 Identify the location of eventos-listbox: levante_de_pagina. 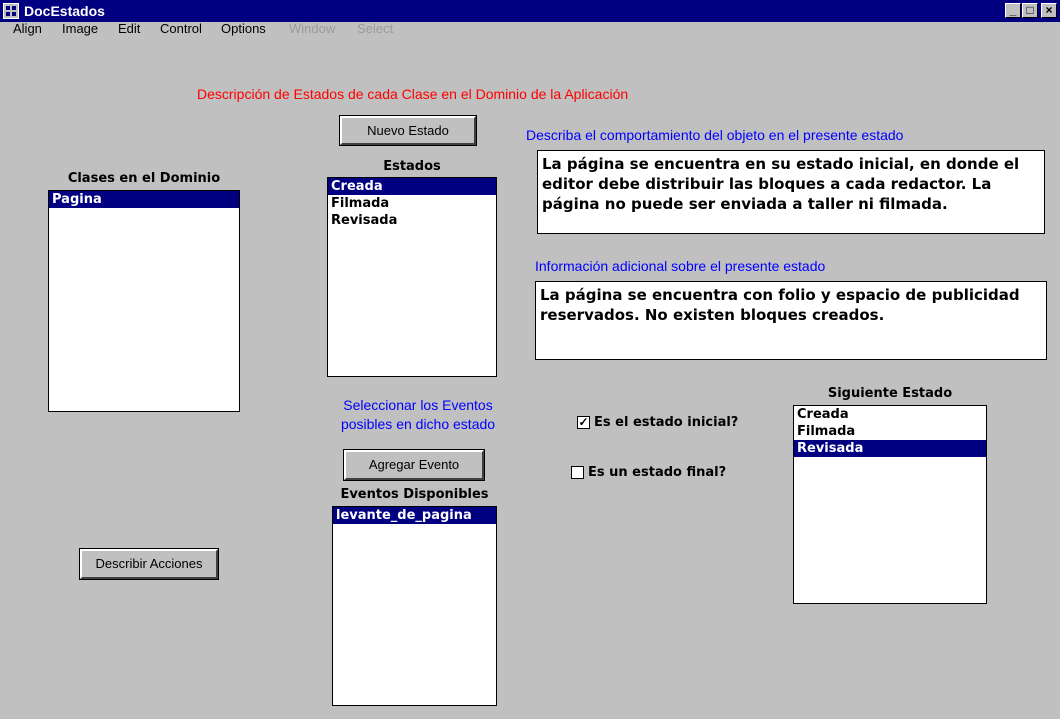
(414, 606).